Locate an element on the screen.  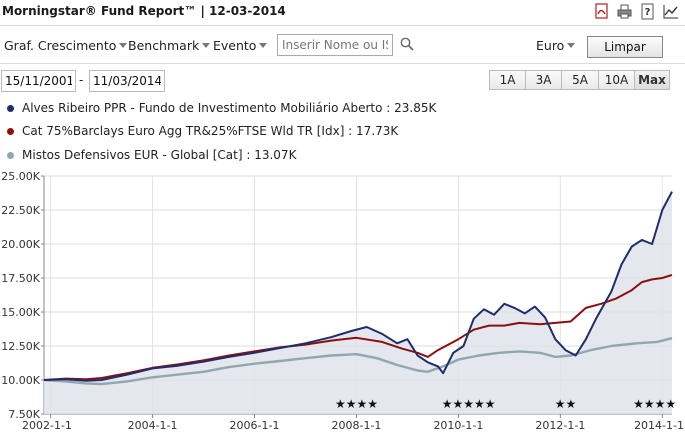
search-input is located at coordinates (335, 45).